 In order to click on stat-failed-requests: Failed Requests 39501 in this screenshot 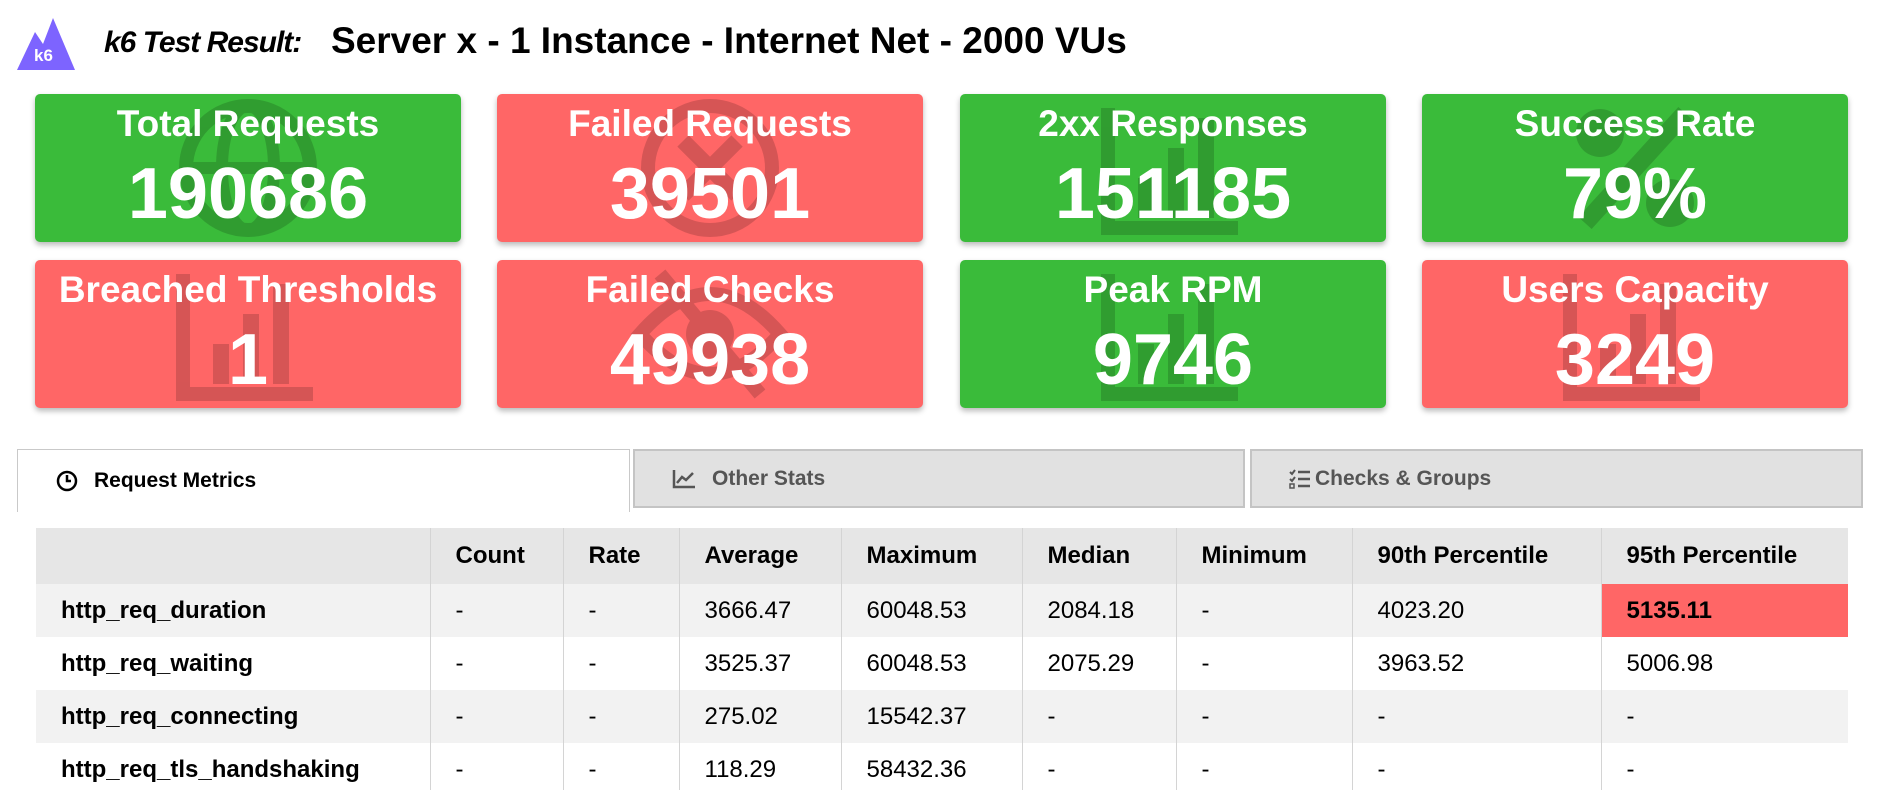, I will do `click(710, 168)`.